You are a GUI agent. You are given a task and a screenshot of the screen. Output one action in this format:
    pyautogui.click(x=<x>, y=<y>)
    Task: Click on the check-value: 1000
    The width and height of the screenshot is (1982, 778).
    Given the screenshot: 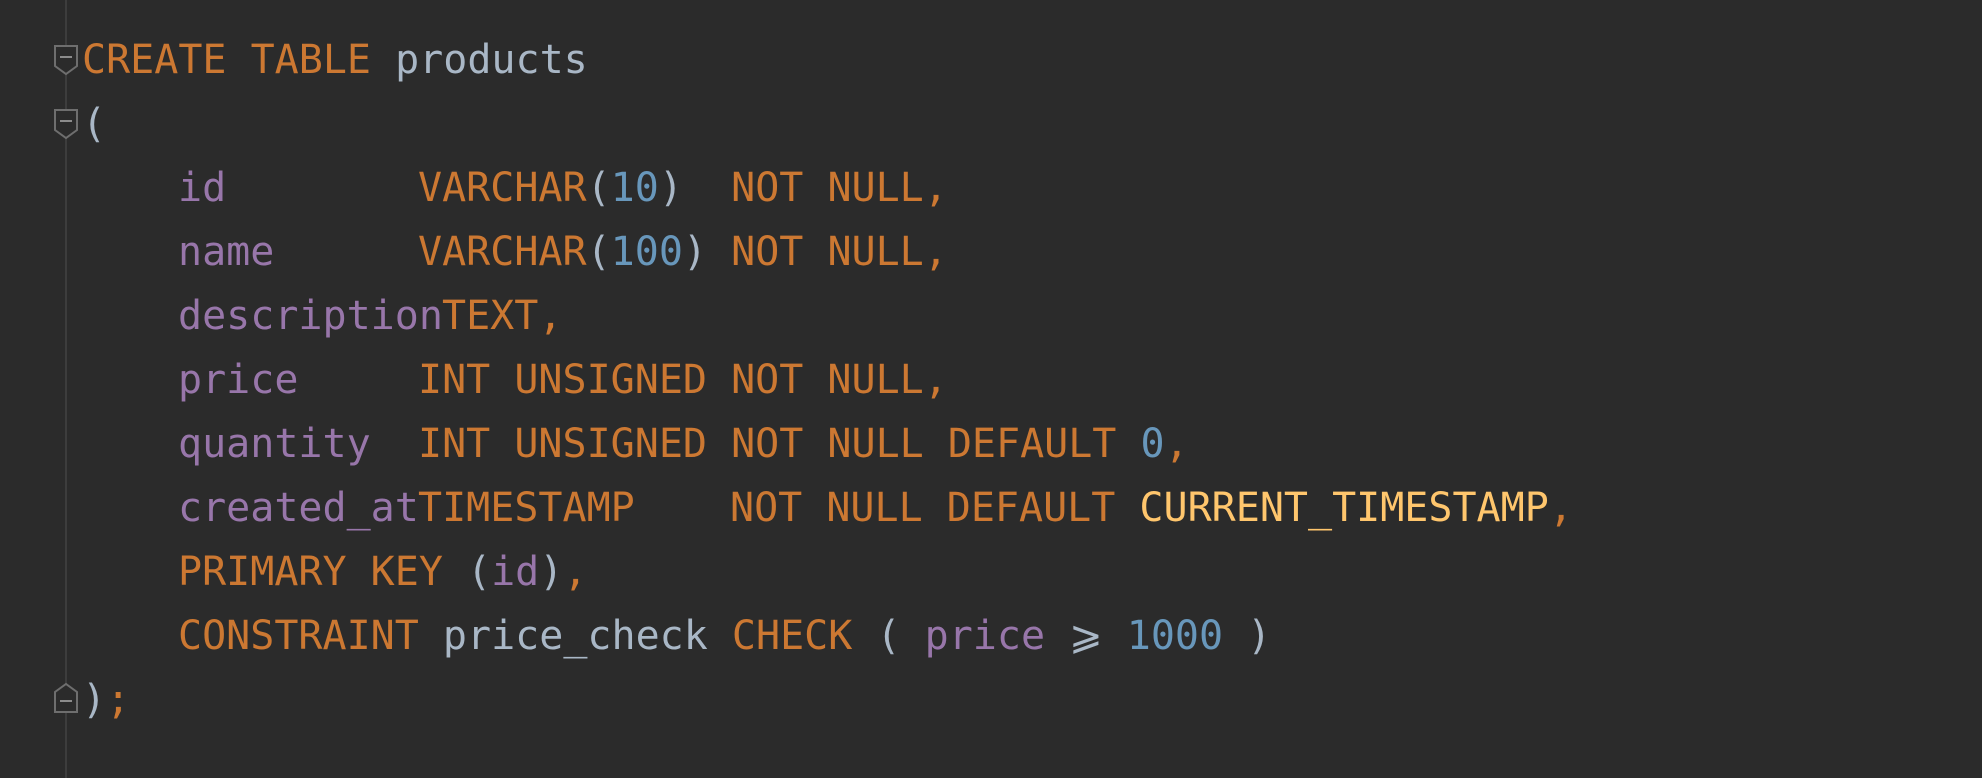 What is the action you would take?
    pyautogui.click(x=1175, y=636)
    